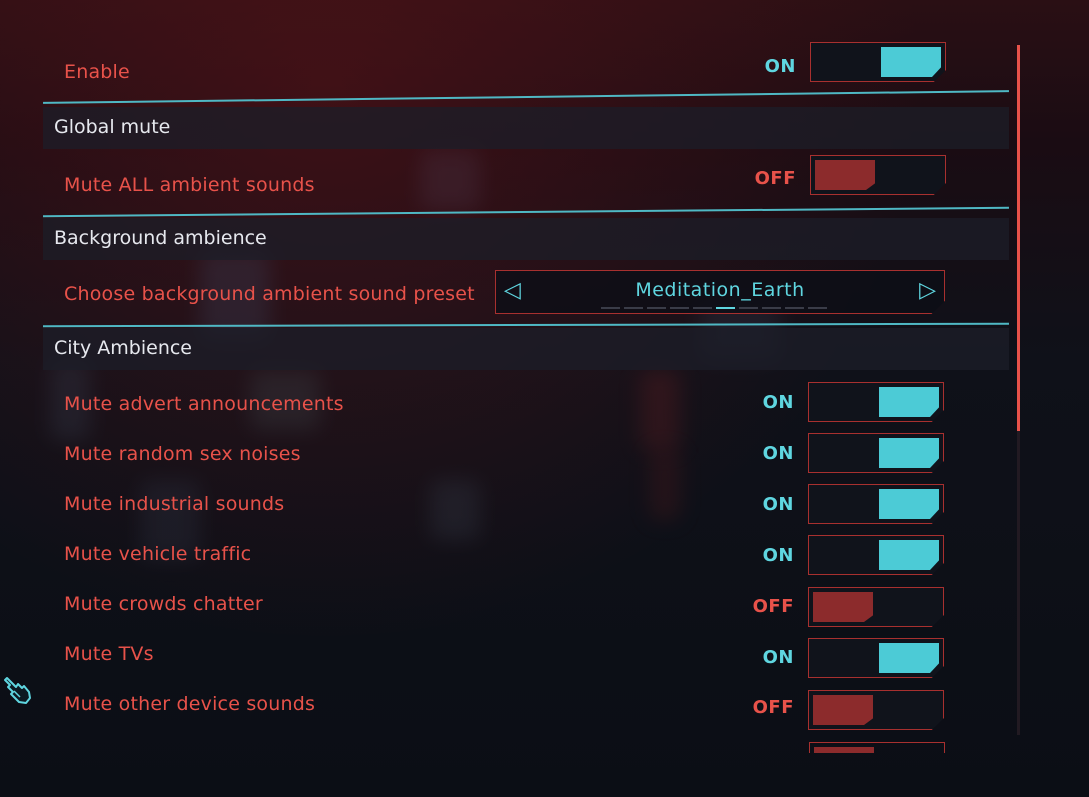  Describe the element at coordinates (876, 504) in the screenshot. I see `toggle-industrial` at that location.